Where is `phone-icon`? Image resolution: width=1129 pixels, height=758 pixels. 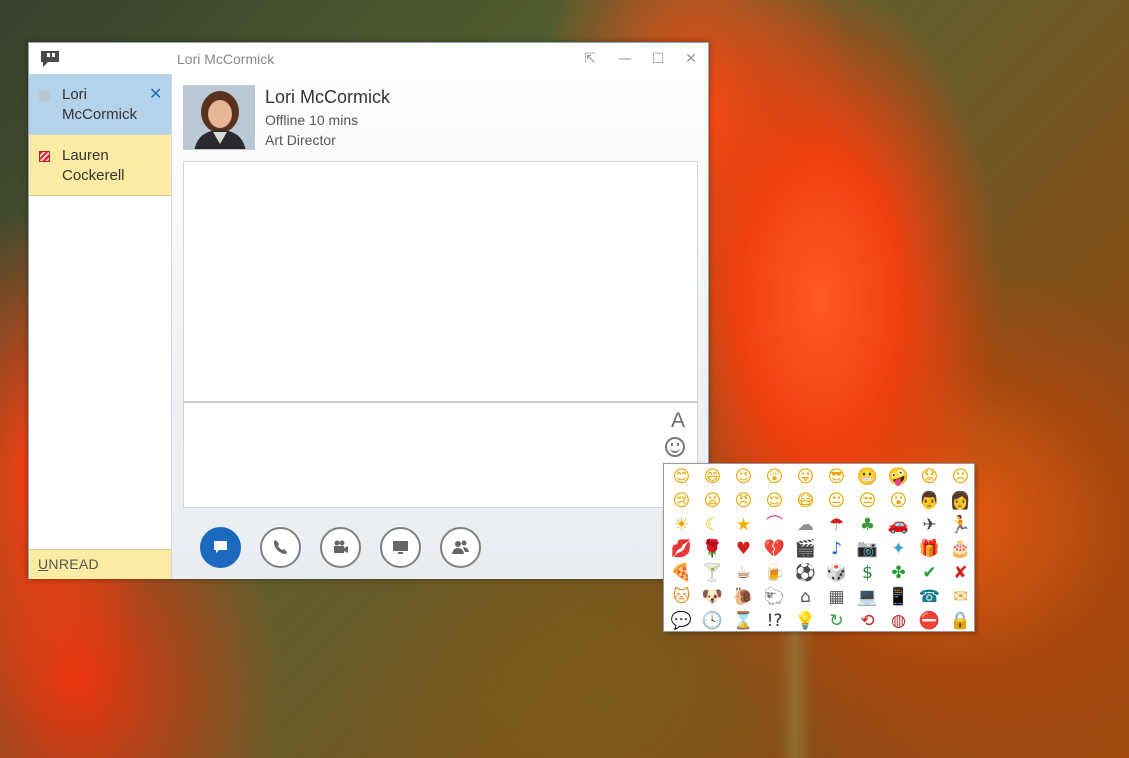
phone-icon is located at coordinates (280, 547).